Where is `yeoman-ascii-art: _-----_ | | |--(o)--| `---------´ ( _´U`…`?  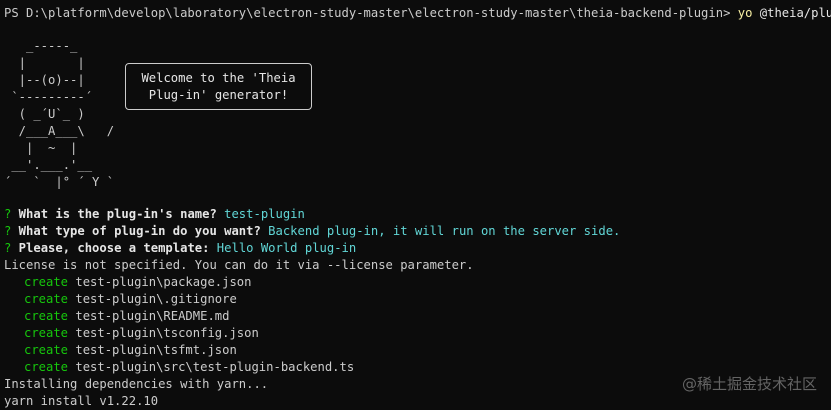 yeoman-ascii-art: _-----_ | | |--(o)--| `---------´ ( _´U`… is located at coordinates (59, 114).